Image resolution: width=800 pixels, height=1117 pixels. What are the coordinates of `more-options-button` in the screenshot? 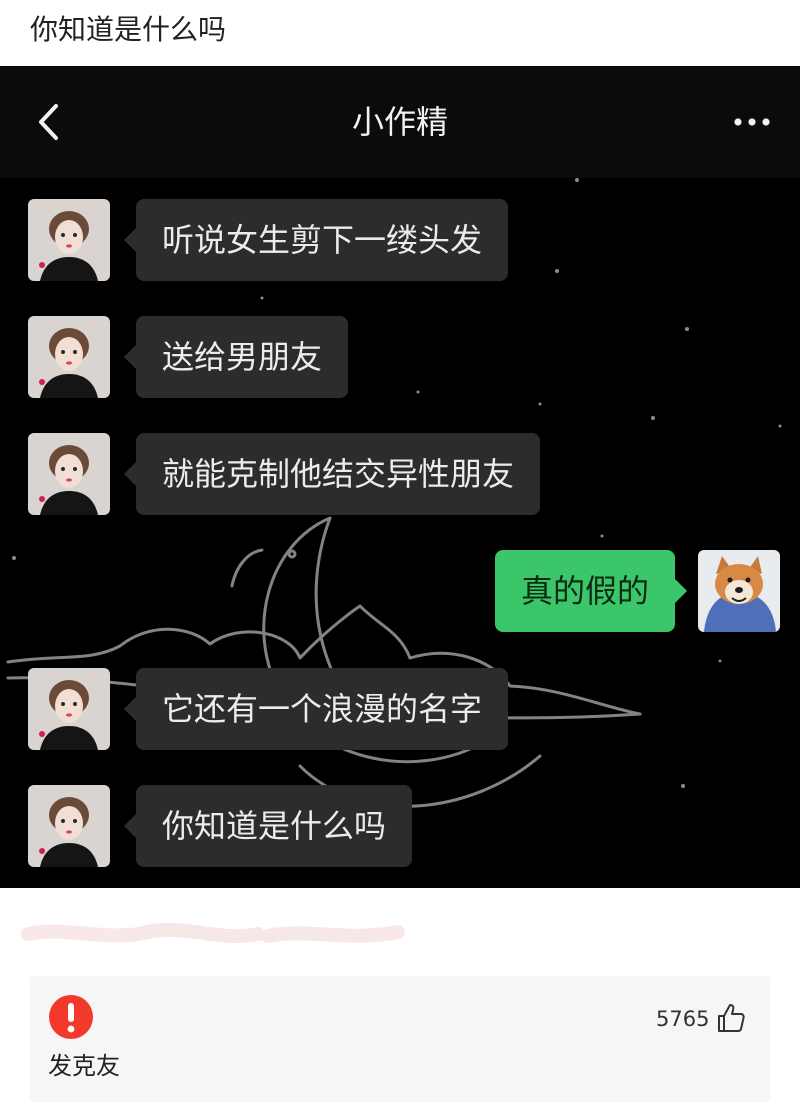 It's located at (752, 122).